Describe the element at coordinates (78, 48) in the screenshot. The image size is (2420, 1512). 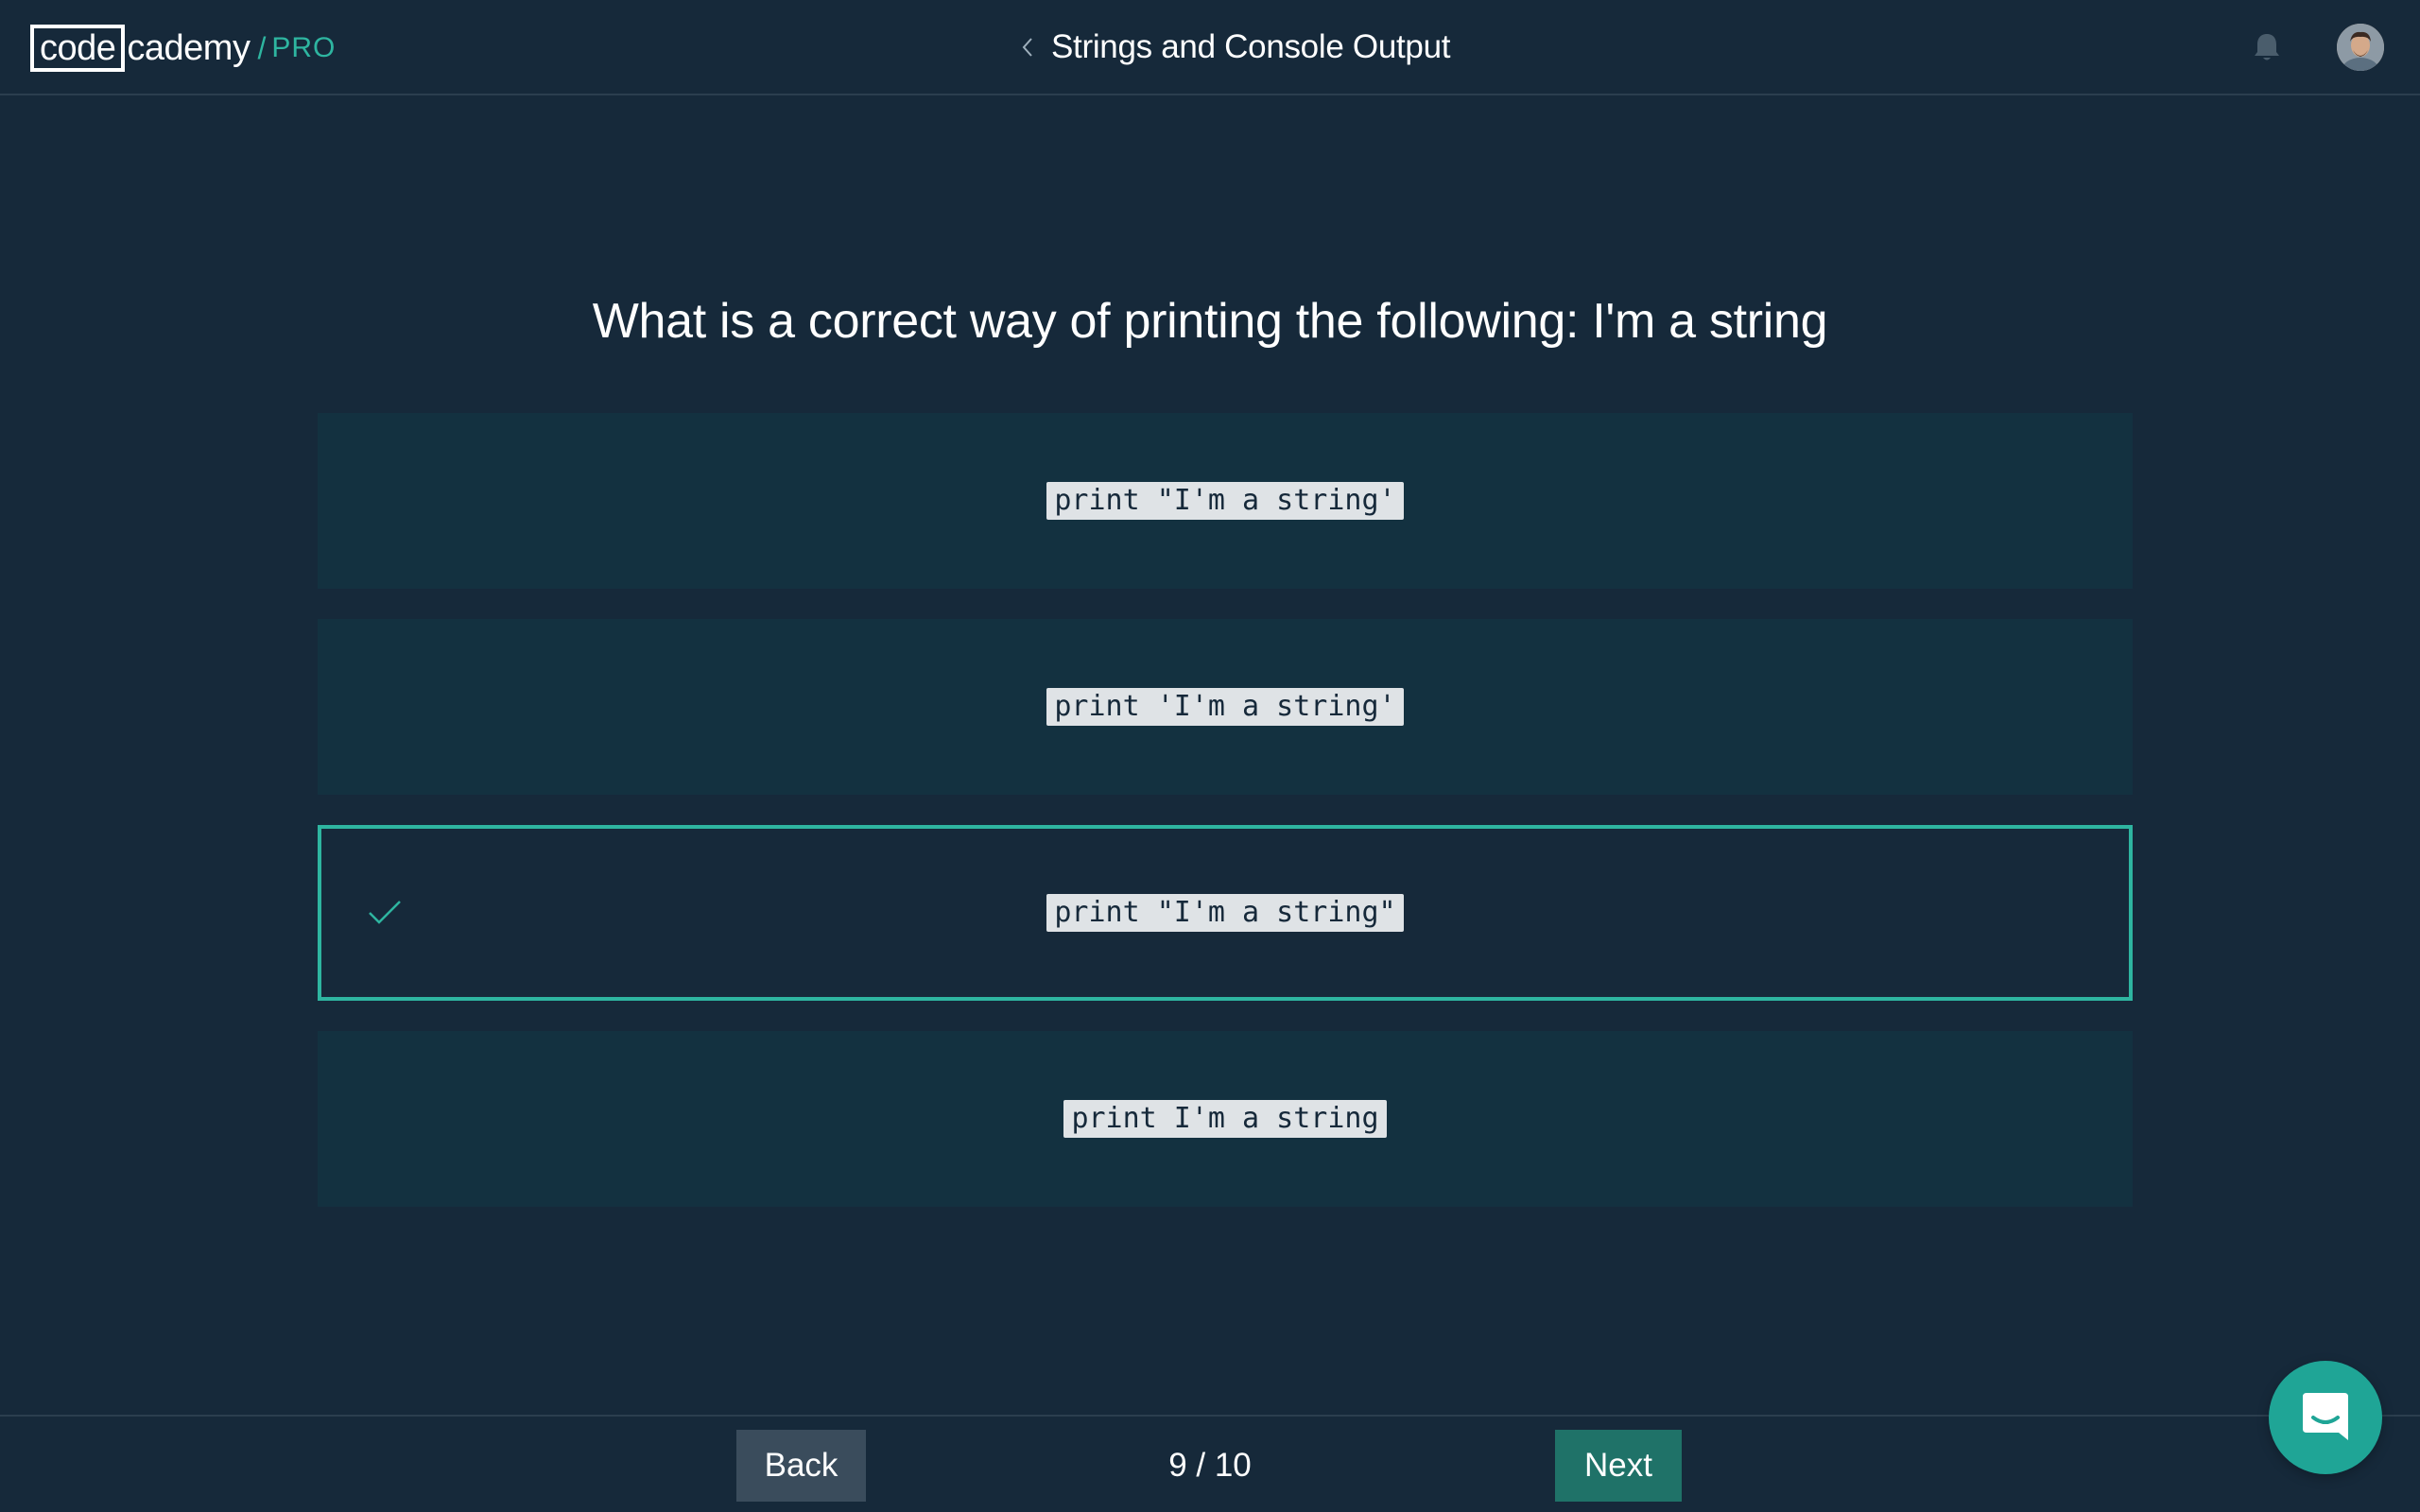
I see `logo-code-box: code` at that location.